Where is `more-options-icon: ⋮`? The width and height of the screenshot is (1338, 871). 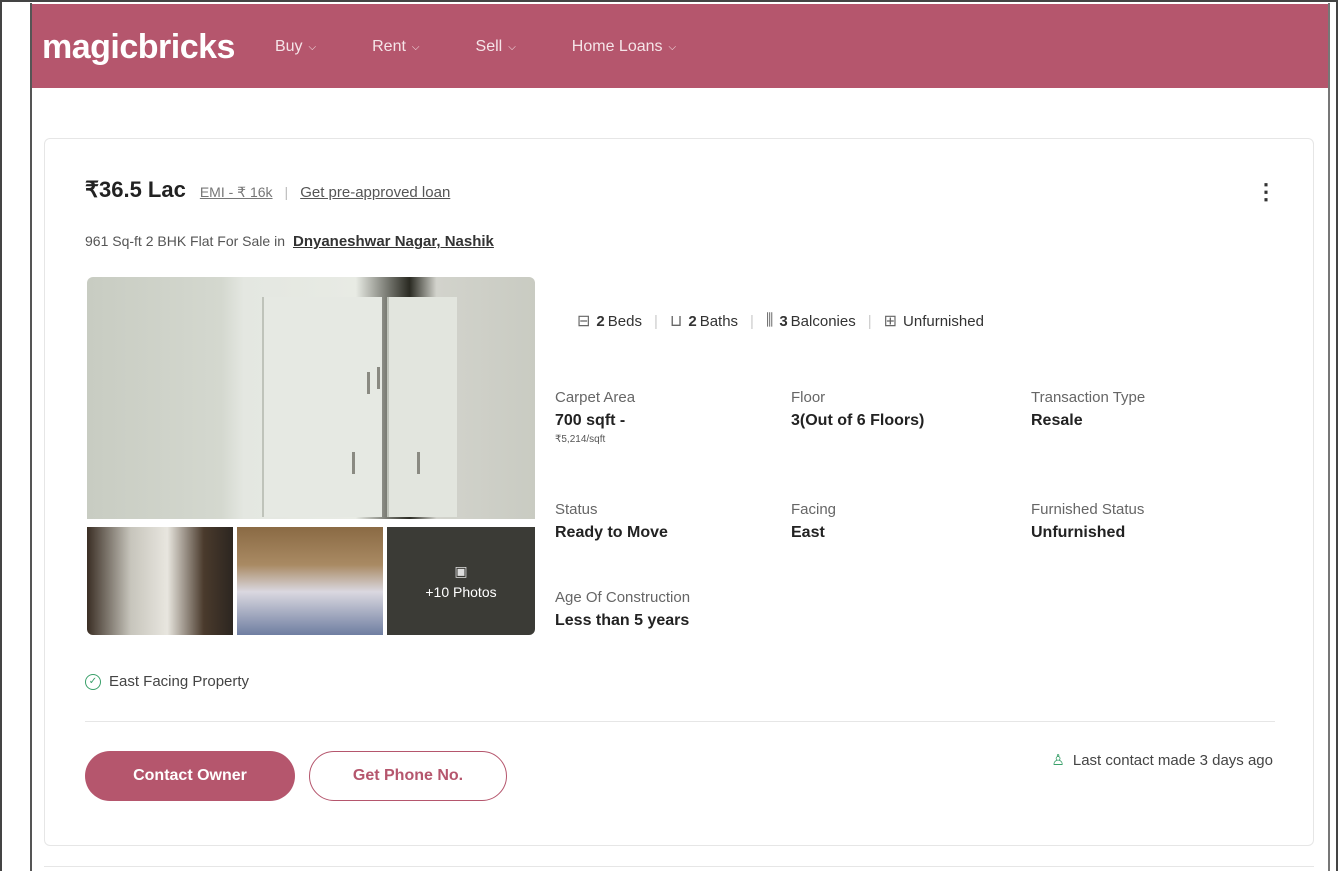 more-options-icon: ⋮ is located at coordinates (1266, 192).